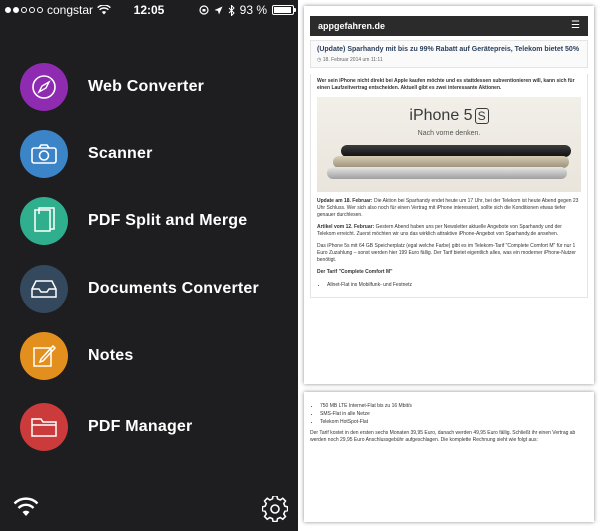  What do you see at coordinates (168, 220) in the screenshot?
I see `menu-item-label: PDF Split and Merge` at bounding box center [168, 220].